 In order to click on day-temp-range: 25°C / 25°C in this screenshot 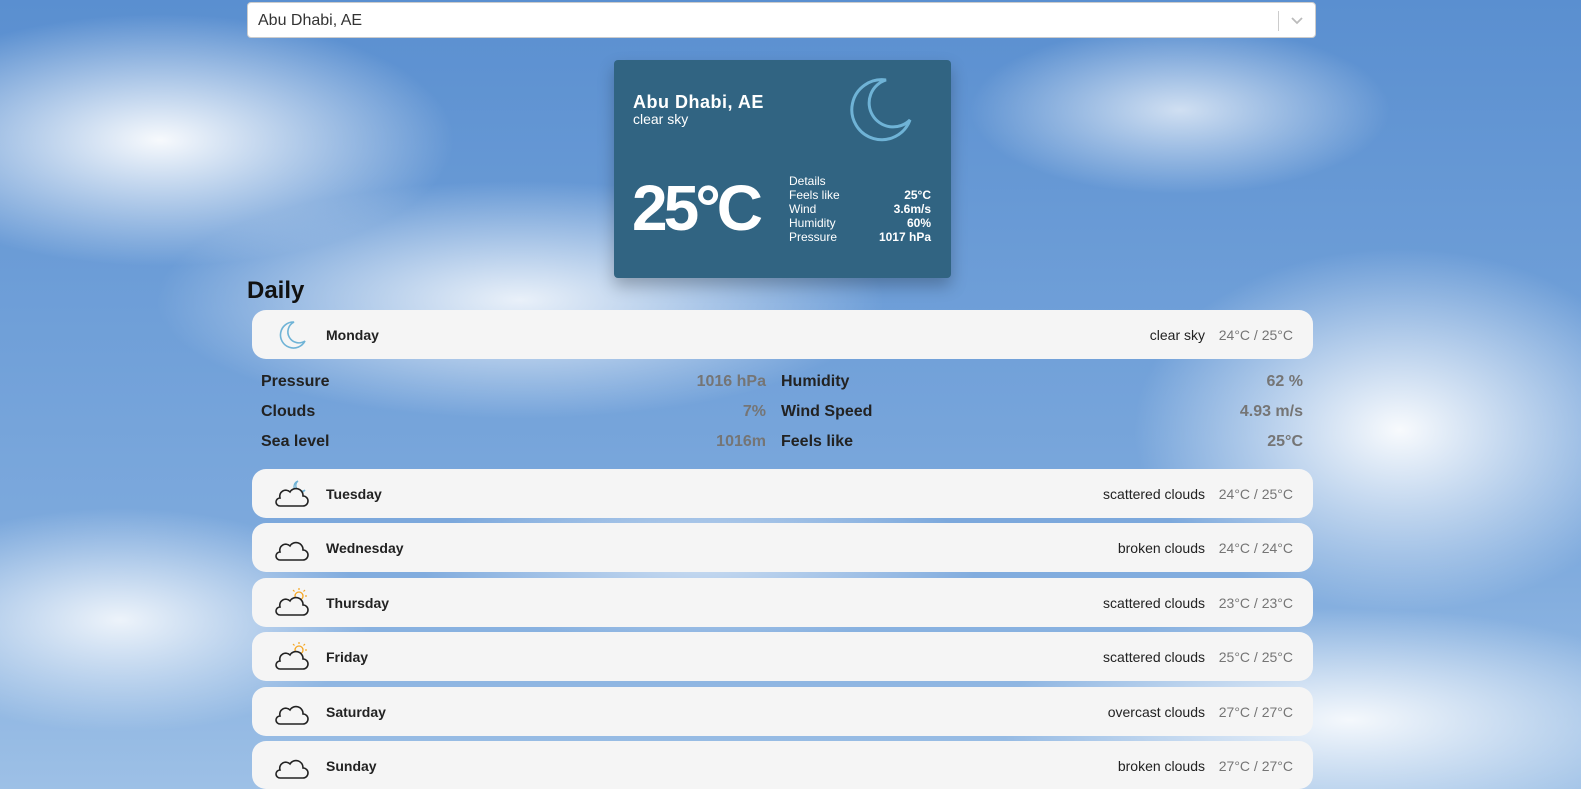, I will do `click(1255, 657)`.